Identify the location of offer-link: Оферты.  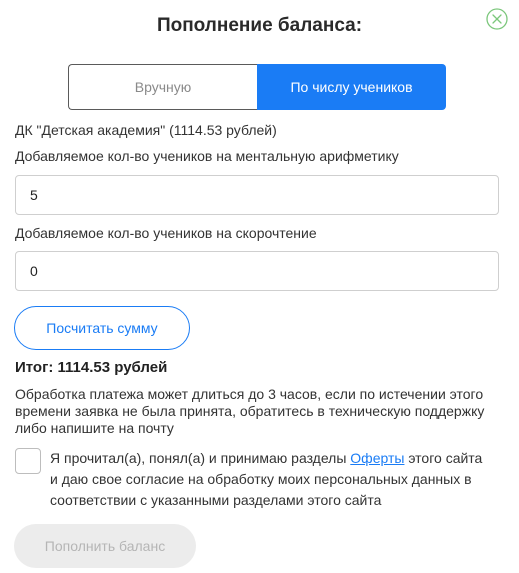
(377, 458).